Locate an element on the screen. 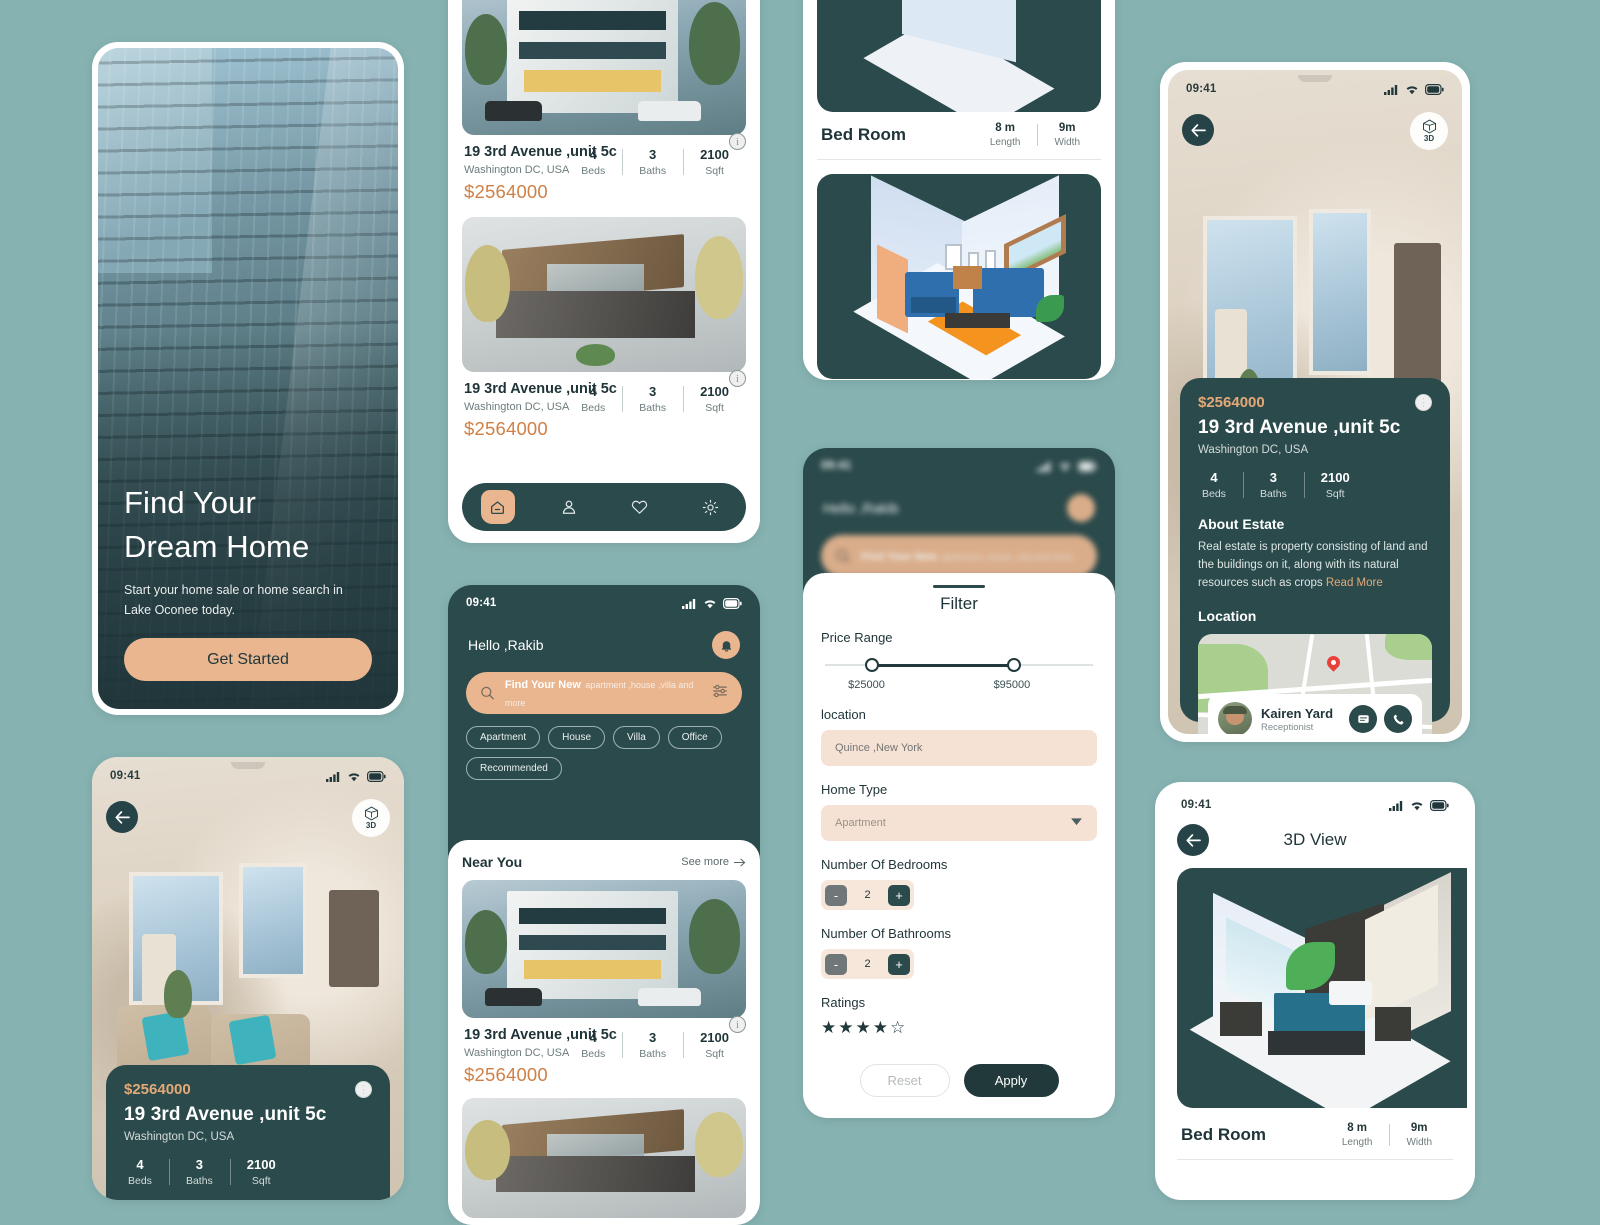  spec-beds-label: Beds is located at coordinates (593, 171).